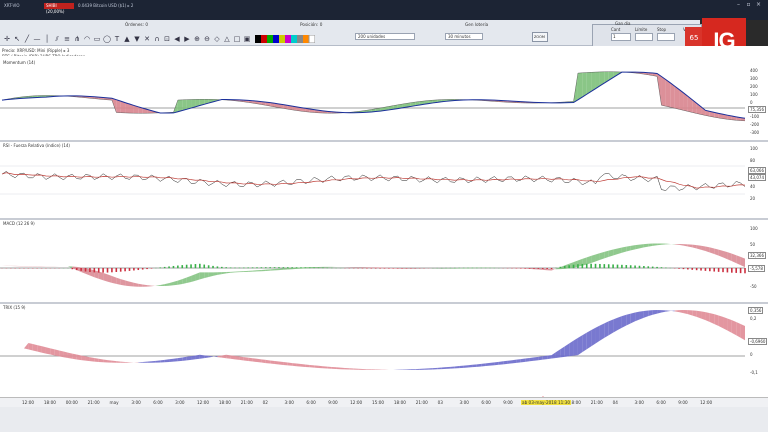 The height and width of the screenshot is (432, 768). I want to click on cant-field: 1, so click(621, 37).